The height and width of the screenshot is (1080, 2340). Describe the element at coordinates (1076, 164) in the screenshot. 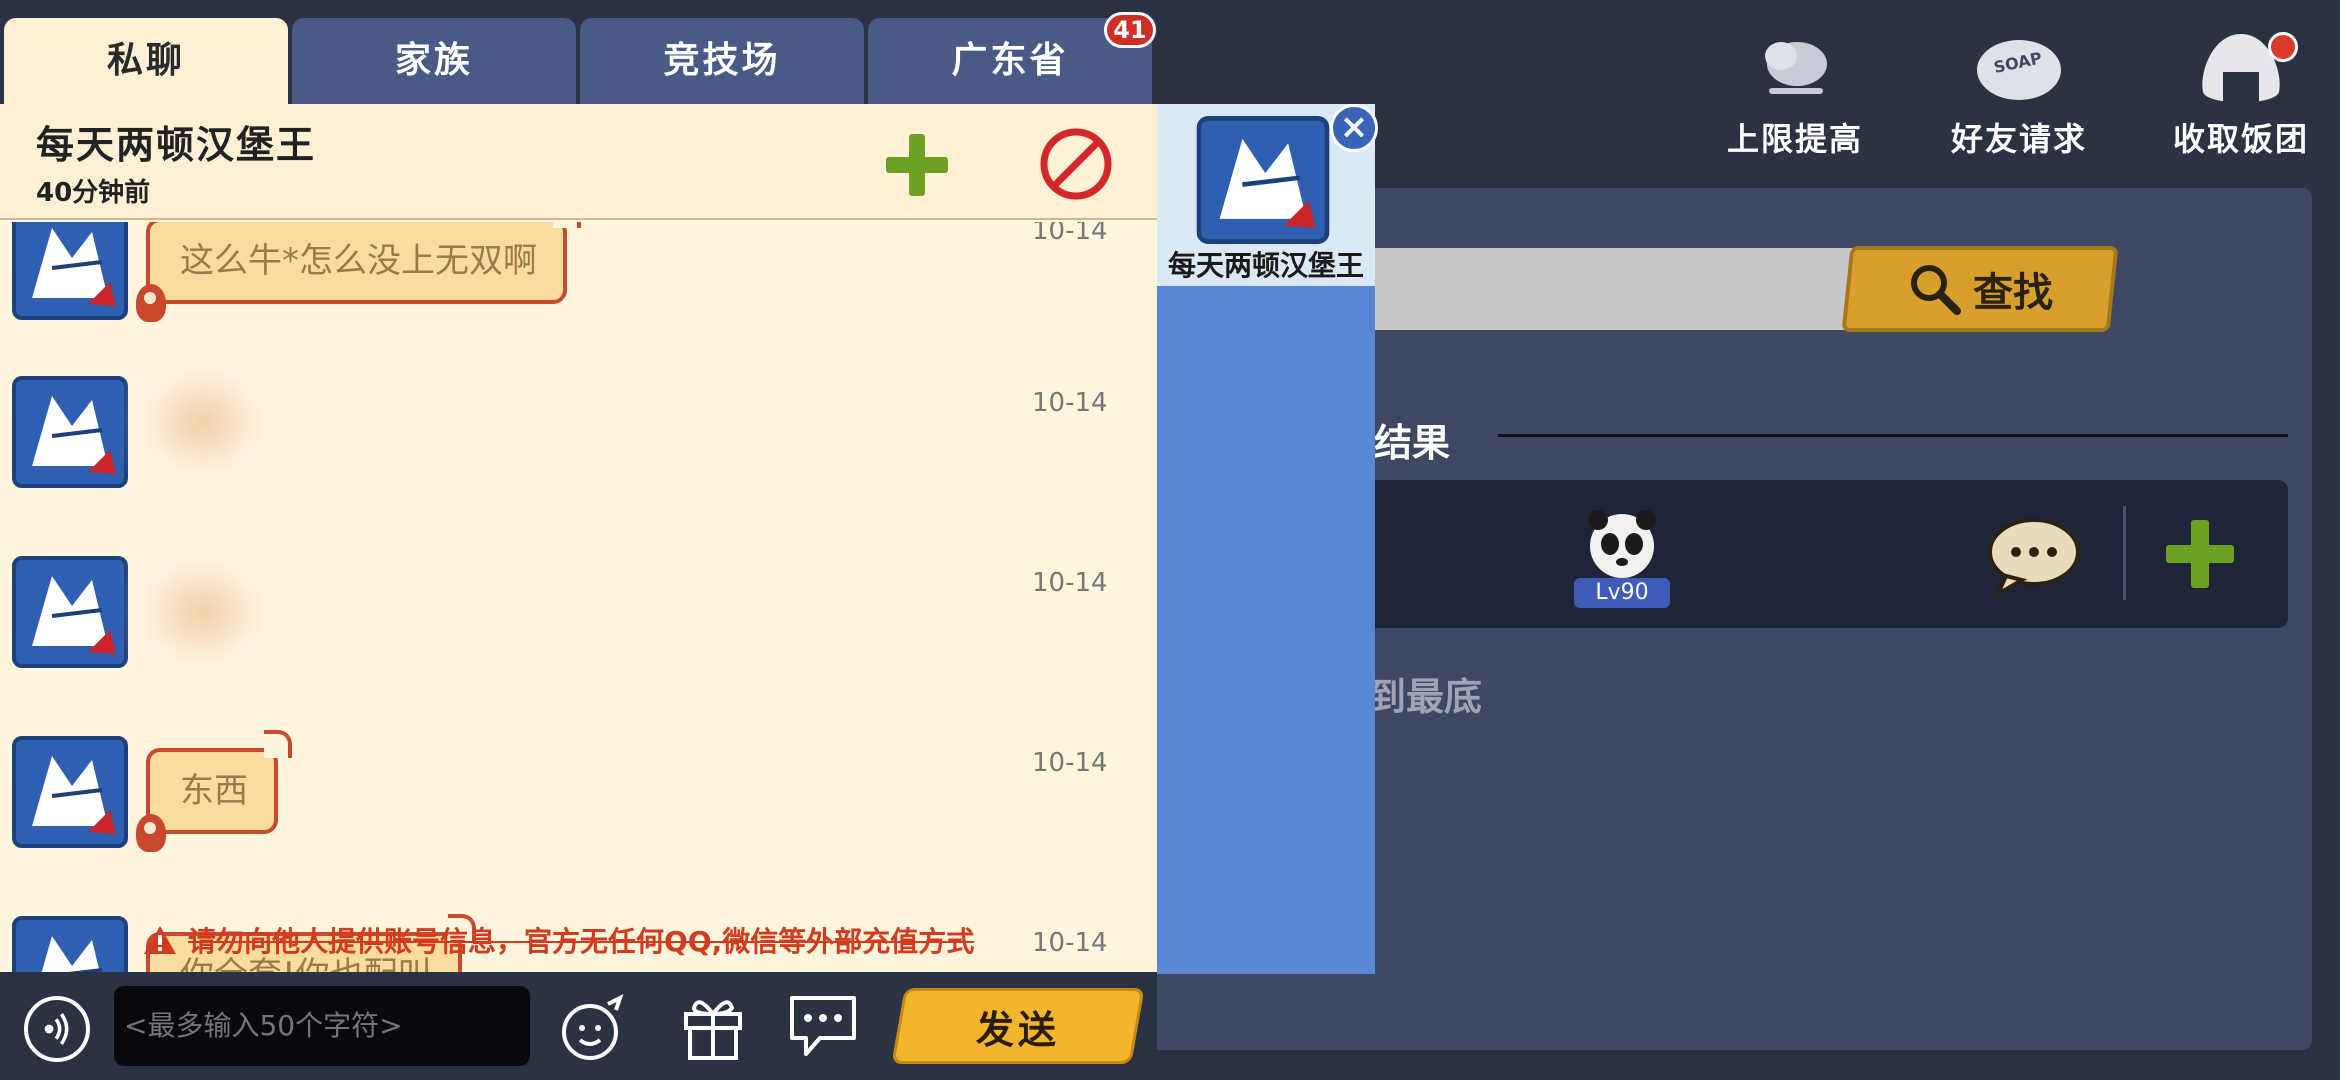

I see `block-icon` at that location.